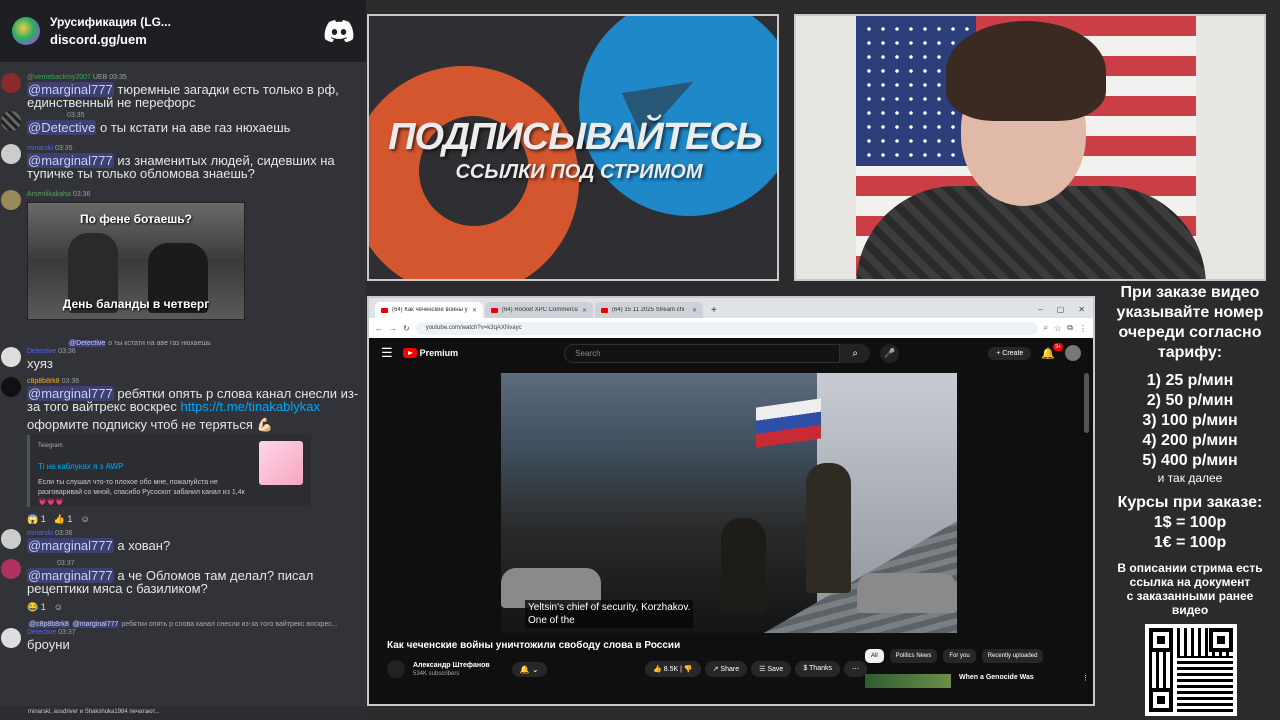 The height and width of the screenshot is (720, 1280). Describe the element at coordinates (194, 607) in the screenshot. I see `reactions: 😂 1 ☺` at that location.